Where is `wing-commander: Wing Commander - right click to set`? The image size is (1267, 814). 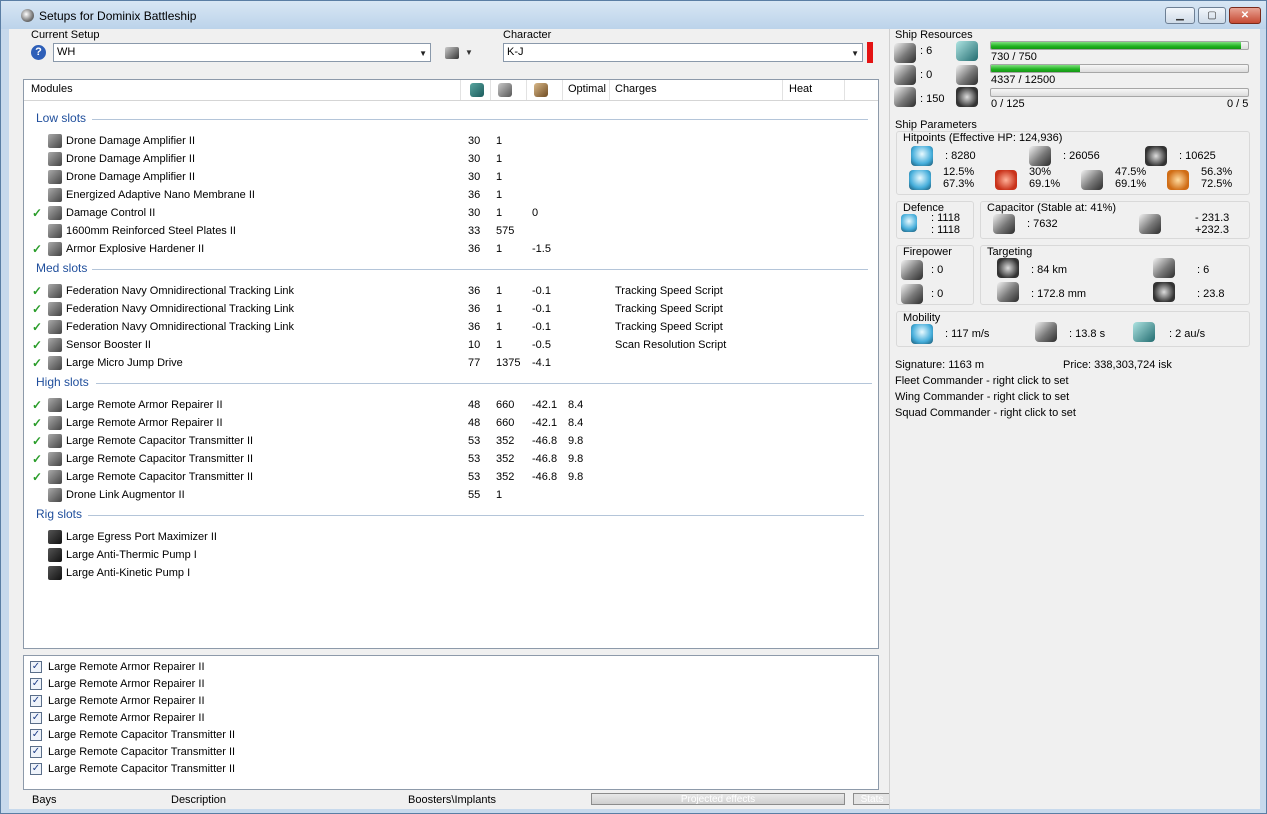
wing-commander: Wing Commander - right click to set is located at coordinates (982, 397).